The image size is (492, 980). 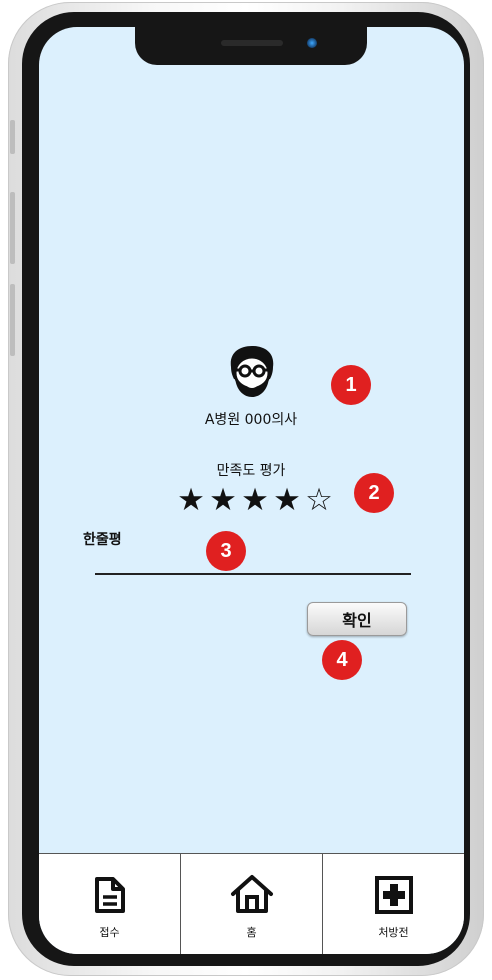 What do you see at coordinates (393, 895) in the screenshot?
I see `medical-cross-icon` at bounding box center [393, 895].